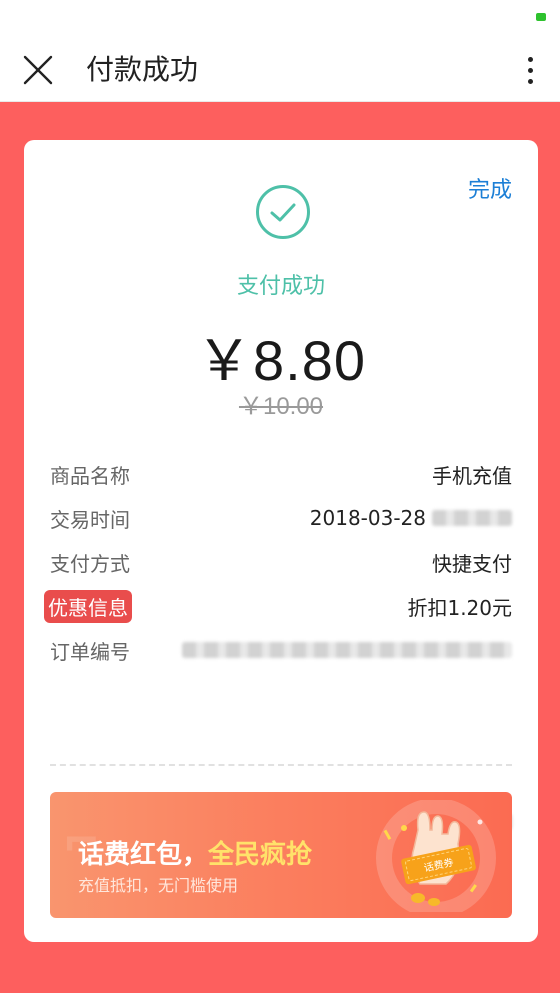 This screenshot has width=560, height=993. I want to click on close-icon, so click(38, 70).